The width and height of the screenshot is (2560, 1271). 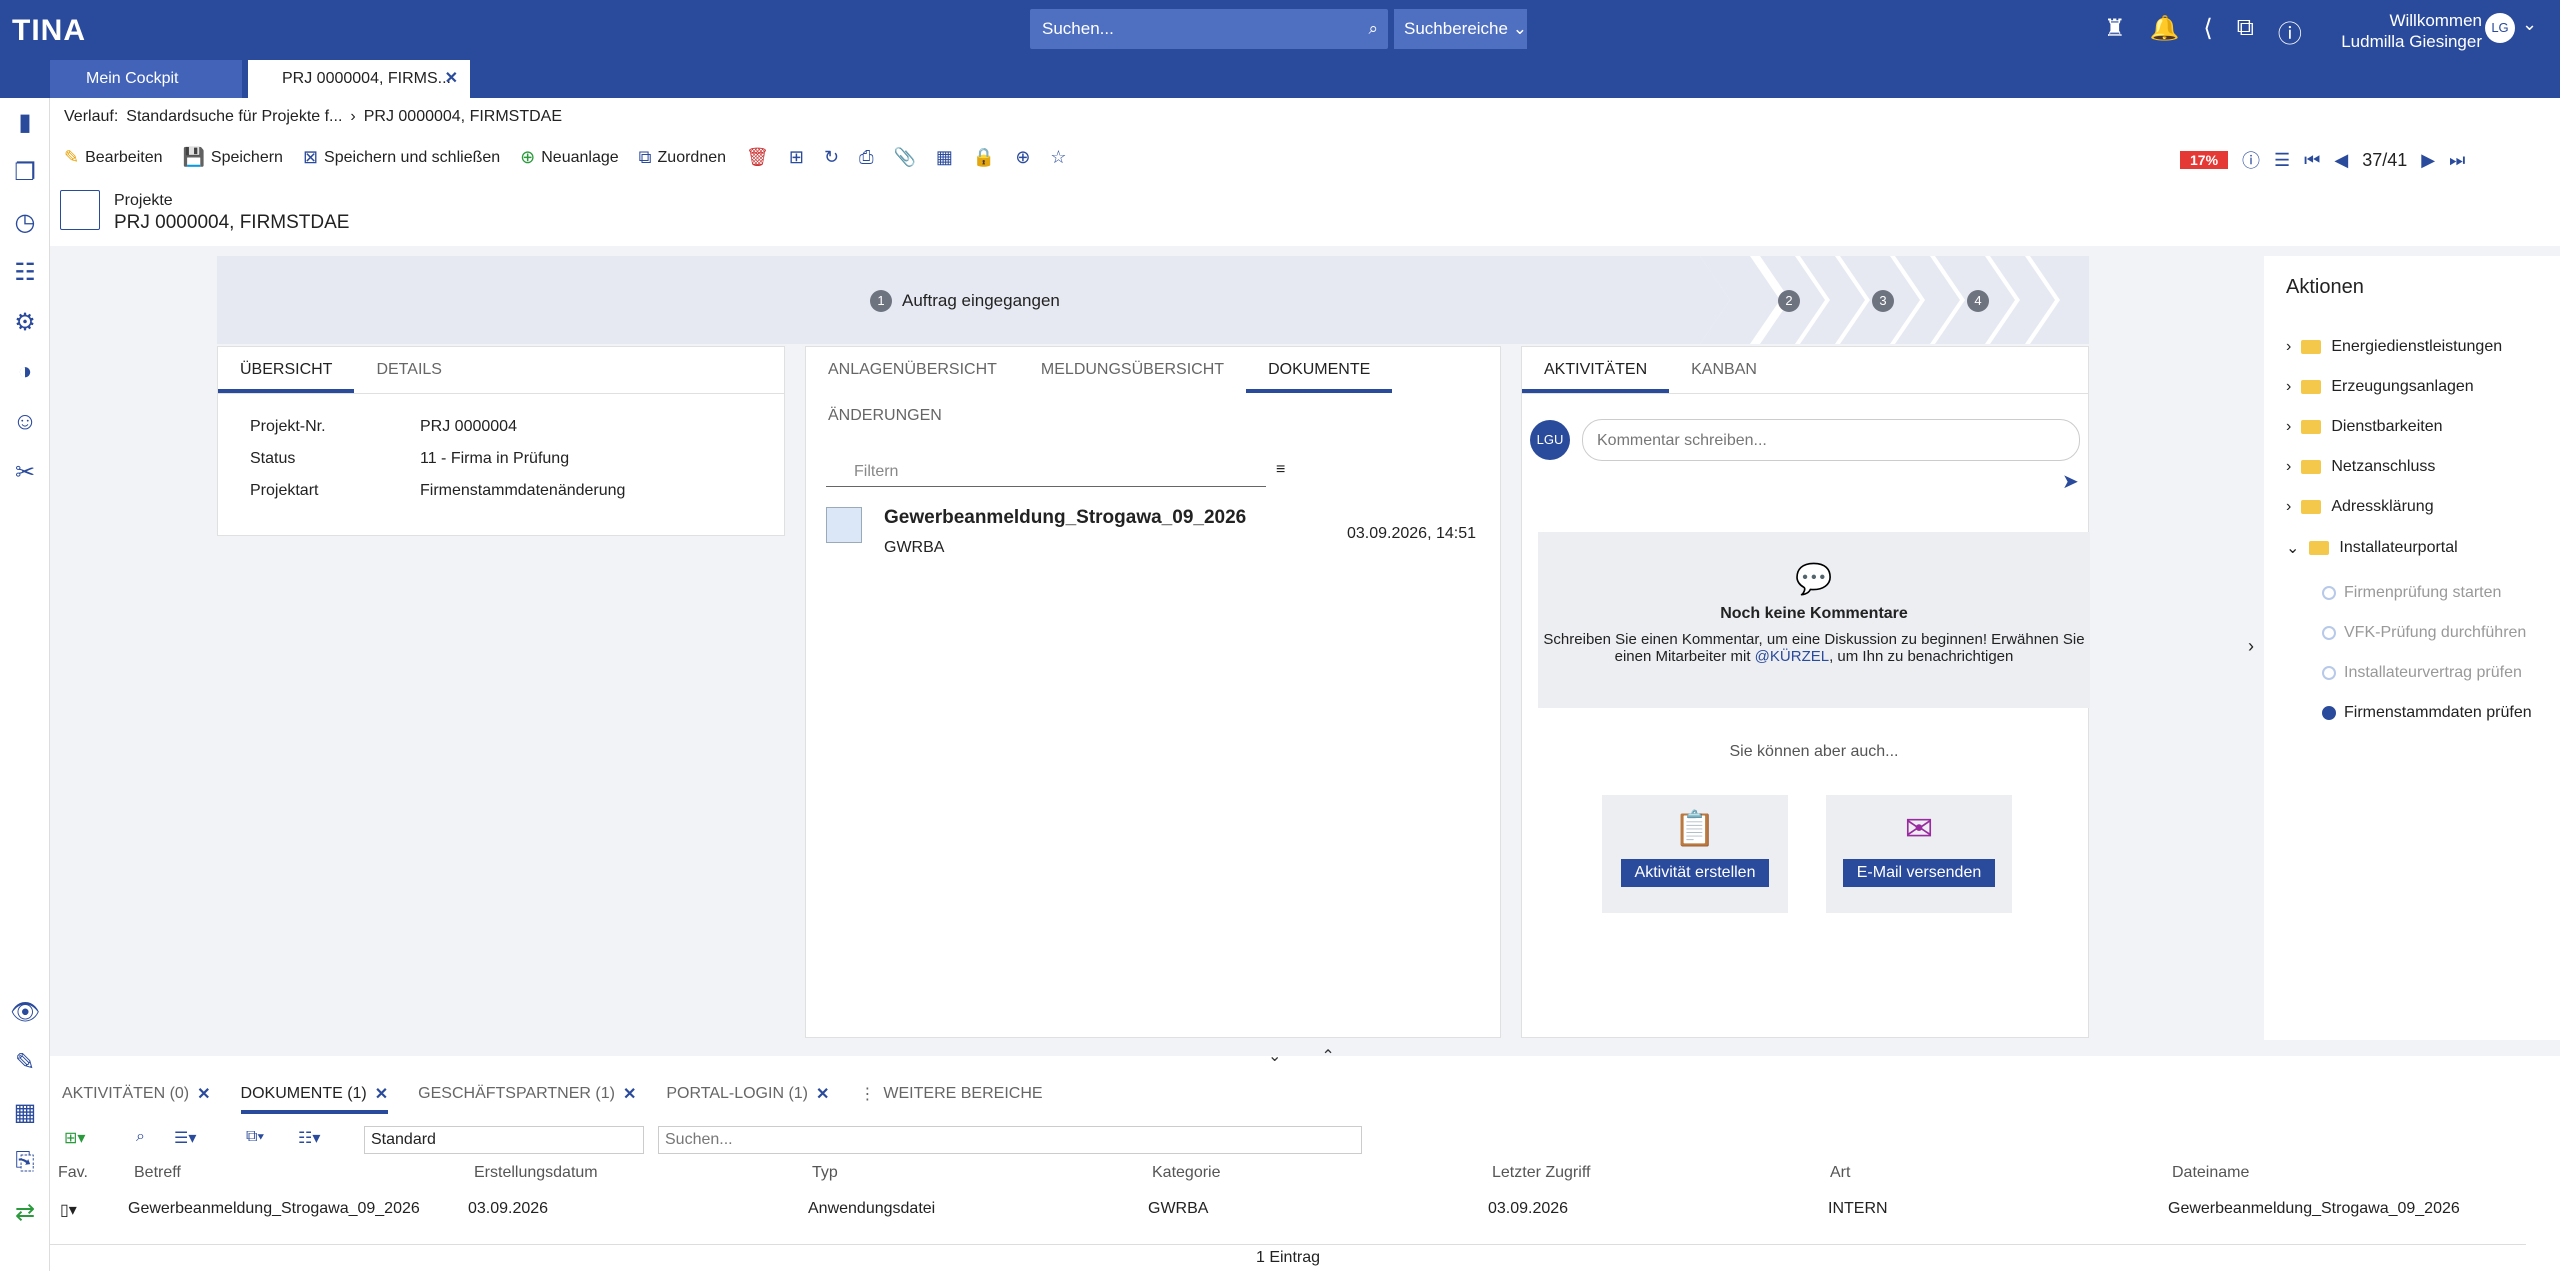 I want to click on btab-more: ⋮ WEITERE BEREICHE, so click(x=950, y=1094).